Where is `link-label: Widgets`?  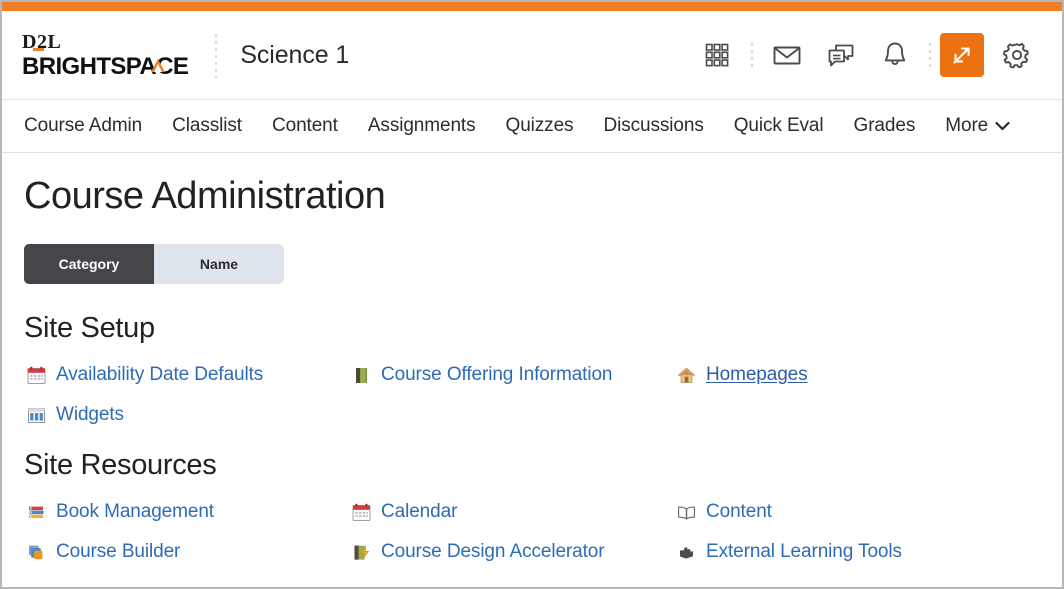 link-label: Widgets is located at coordinates (90, 414).